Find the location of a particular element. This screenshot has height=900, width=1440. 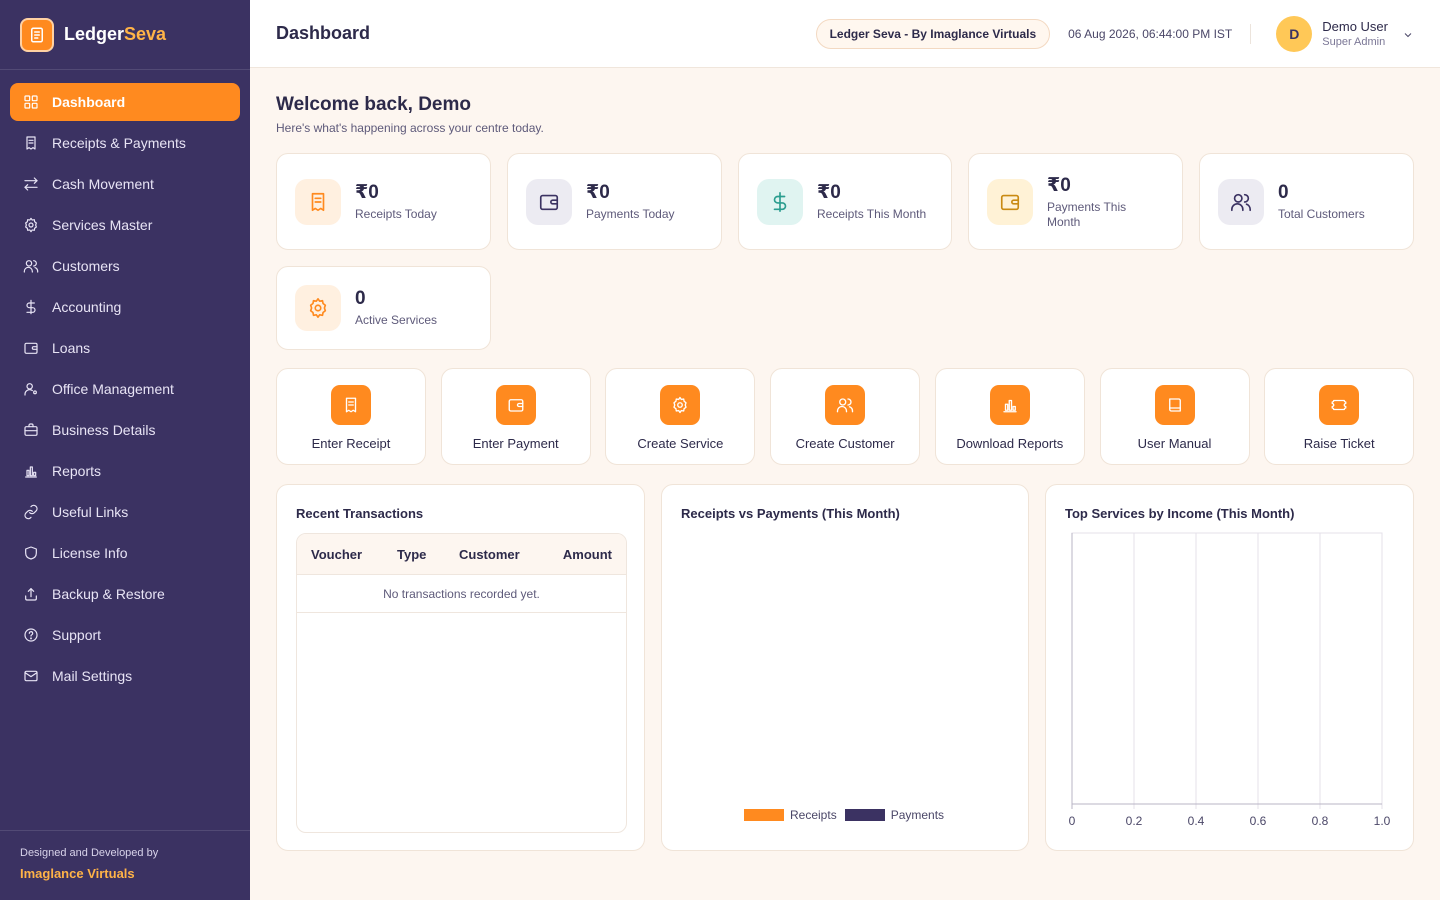

sidebar-item-reports: Reports is located at coordinates (125, 471).